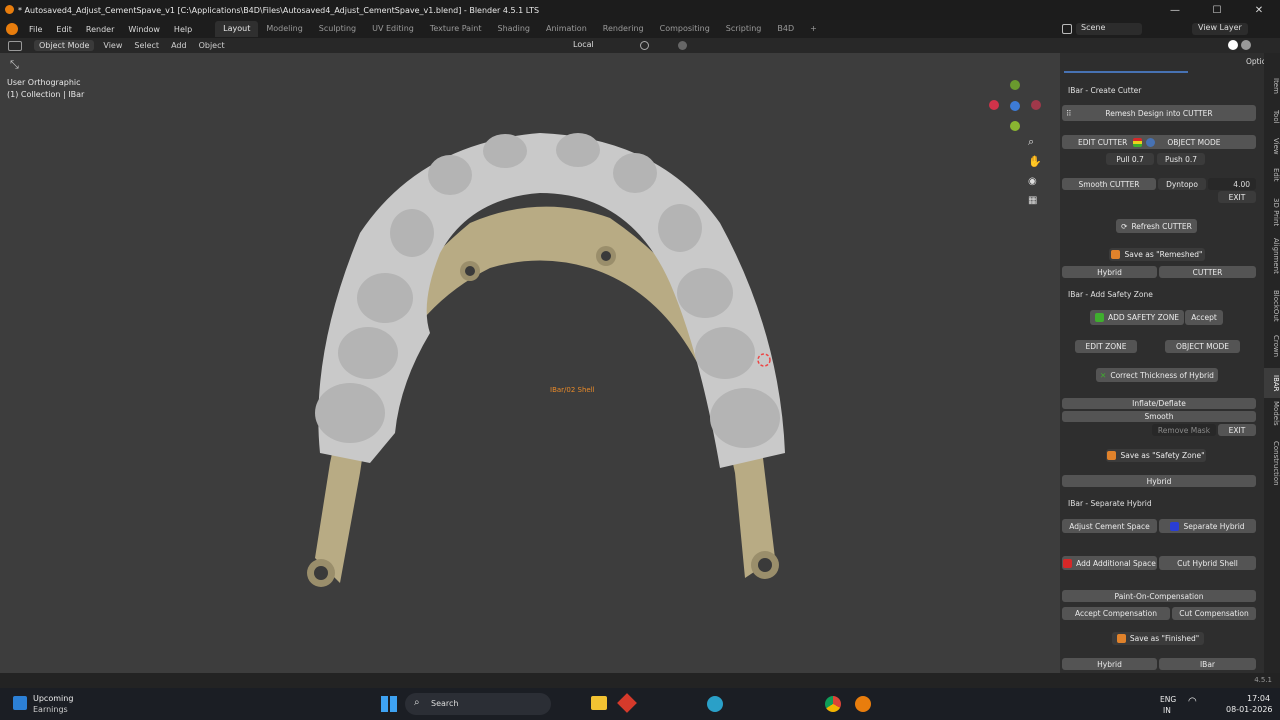 The width and height of the screenshot is (1280, 720). Describe the element at coordinates (1184, 430) in the screenshot. I see `remove-mask-button: Remove Mask` at that location.